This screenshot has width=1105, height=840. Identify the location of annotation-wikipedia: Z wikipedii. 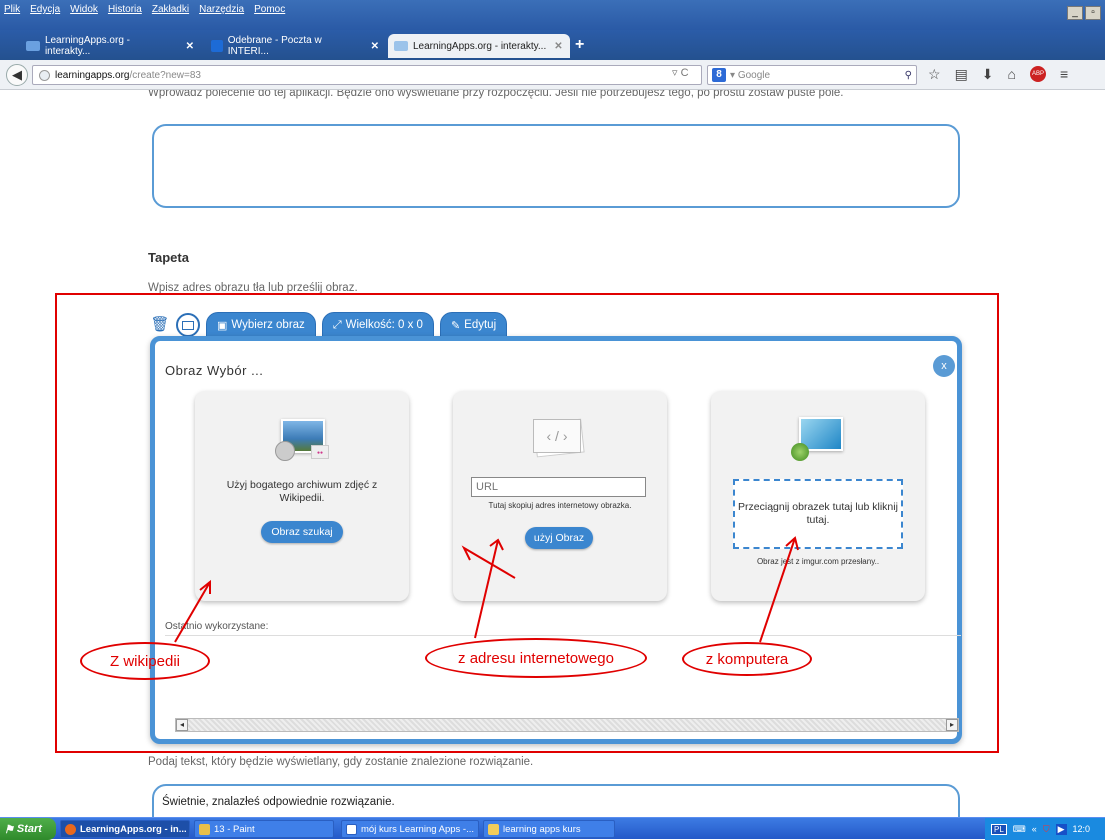
(145, 661).